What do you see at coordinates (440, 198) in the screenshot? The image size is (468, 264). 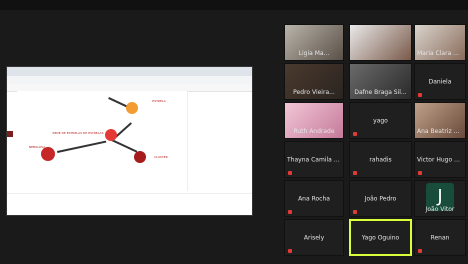 I see `participant-tile: J João Vitor` at bounding box center [440, 198].